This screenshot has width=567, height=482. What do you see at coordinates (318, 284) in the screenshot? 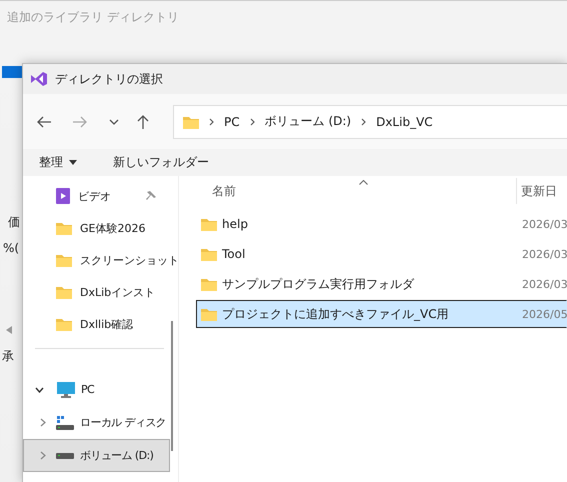
I see `file-name: サンプルプログラム実行用フォルダ` at bounding box center [318, 284].